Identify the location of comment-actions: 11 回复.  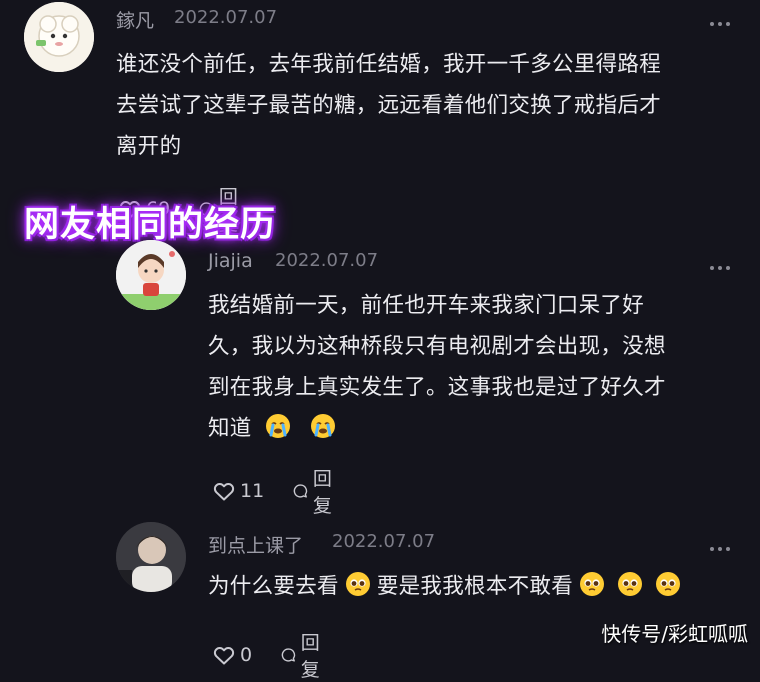
(275, 491).